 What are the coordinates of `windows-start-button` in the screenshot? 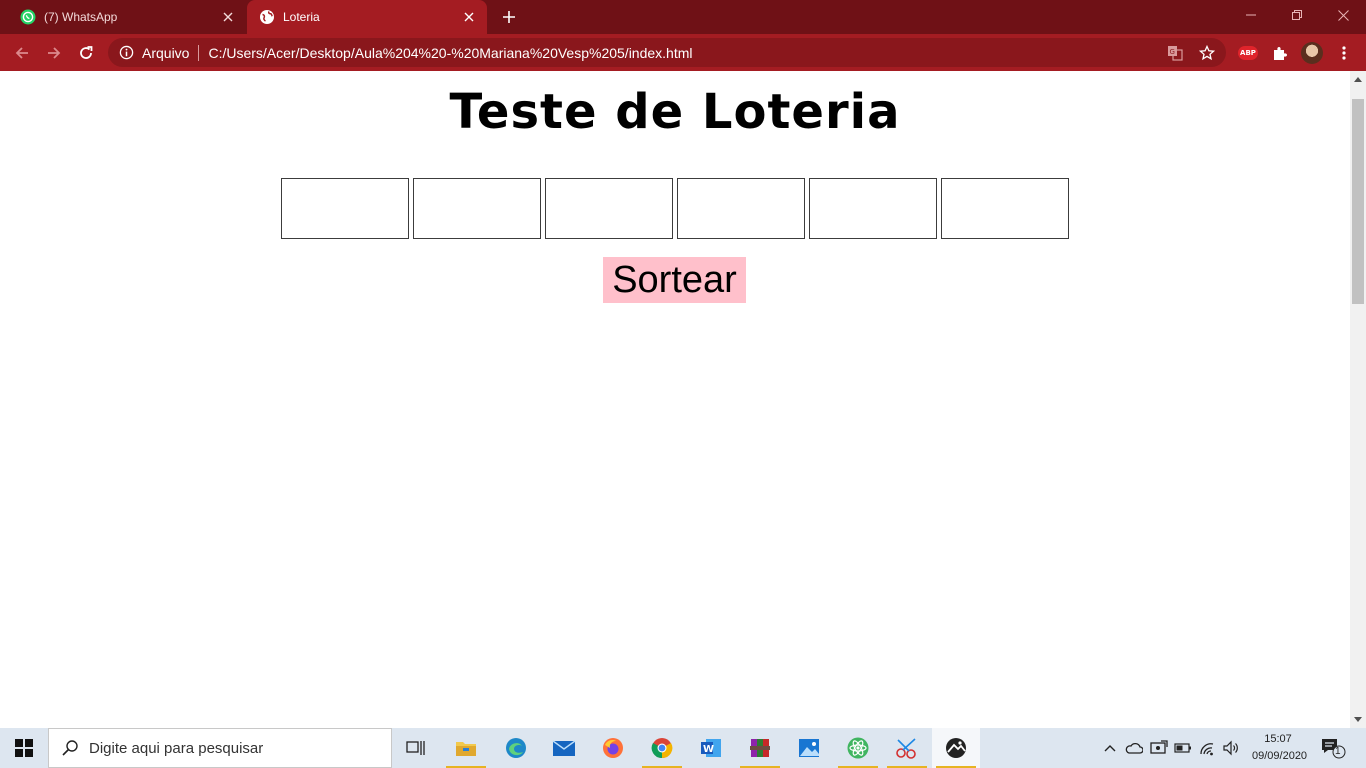 It's located at (24, 748).